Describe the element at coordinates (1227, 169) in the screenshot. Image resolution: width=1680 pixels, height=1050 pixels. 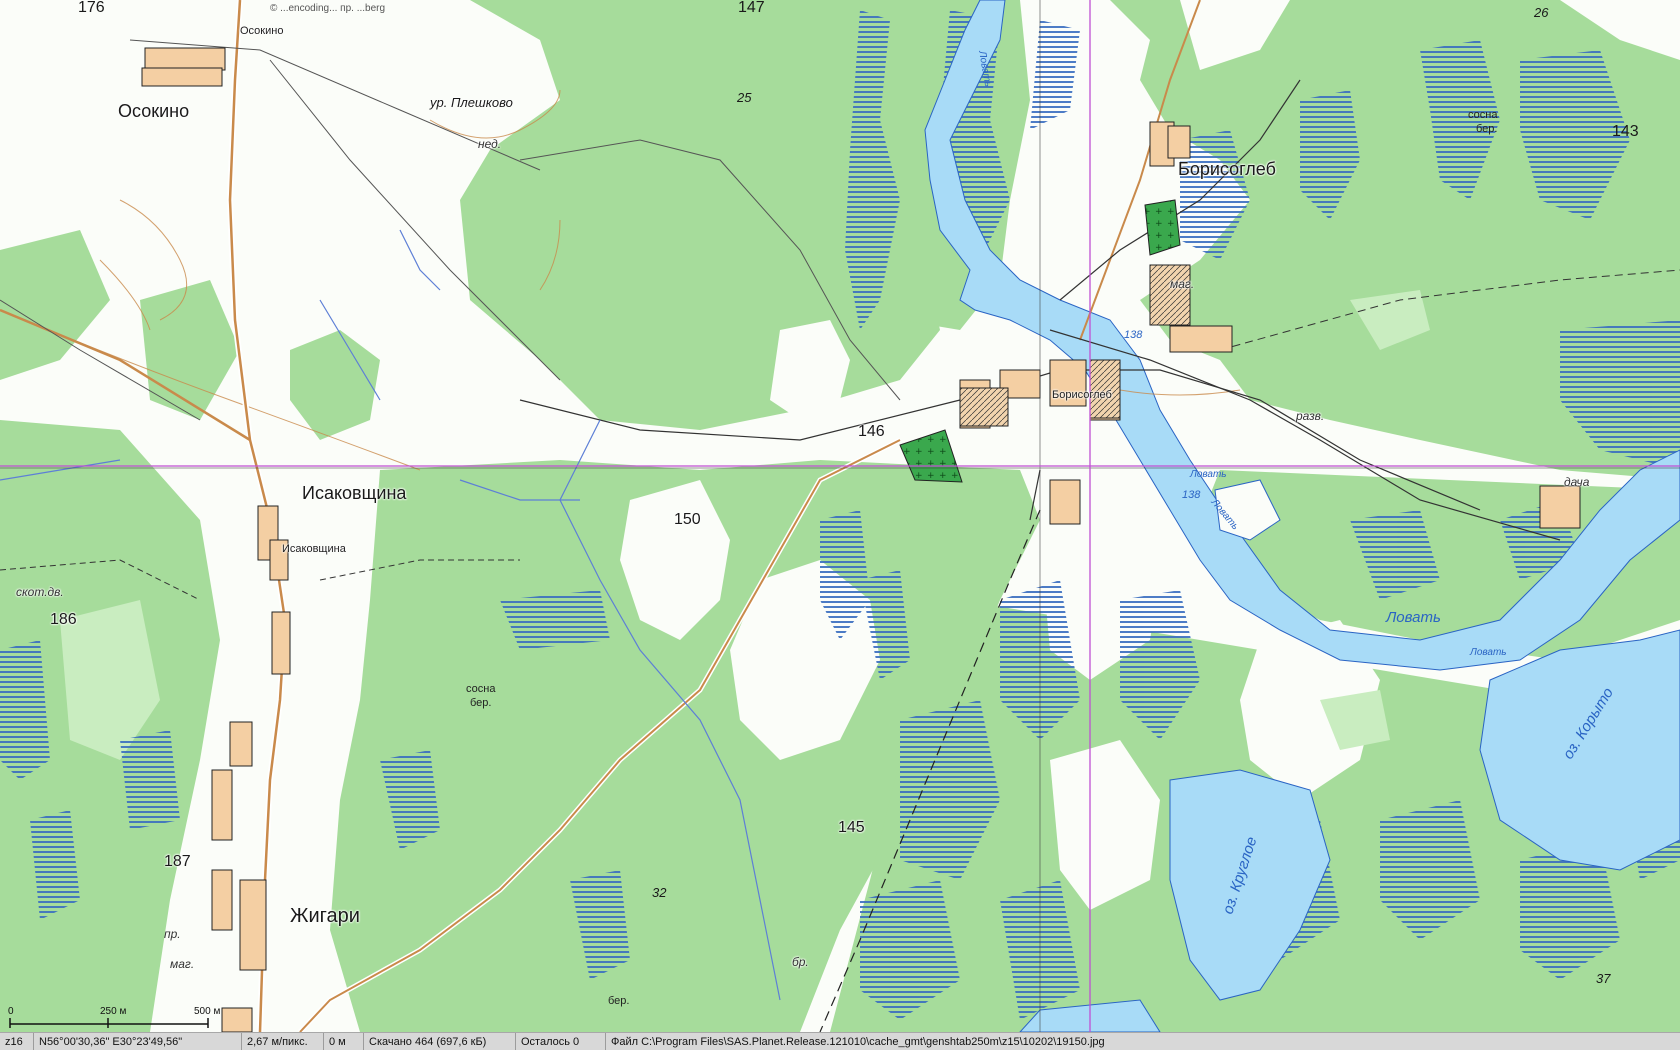
I see `borisogleb-label: Борисоглеб` at that location.